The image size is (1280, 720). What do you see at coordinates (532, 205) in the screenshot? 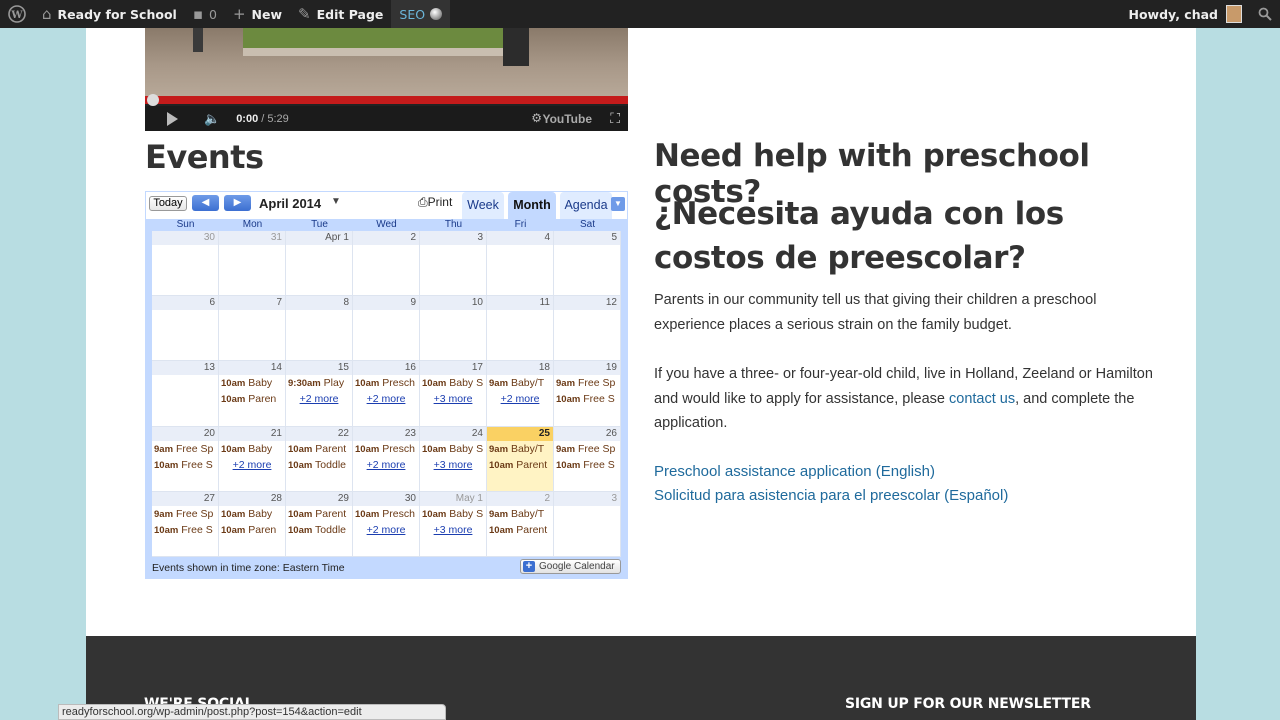
I see `tab-month: Month` at bounding box center [532, 205].